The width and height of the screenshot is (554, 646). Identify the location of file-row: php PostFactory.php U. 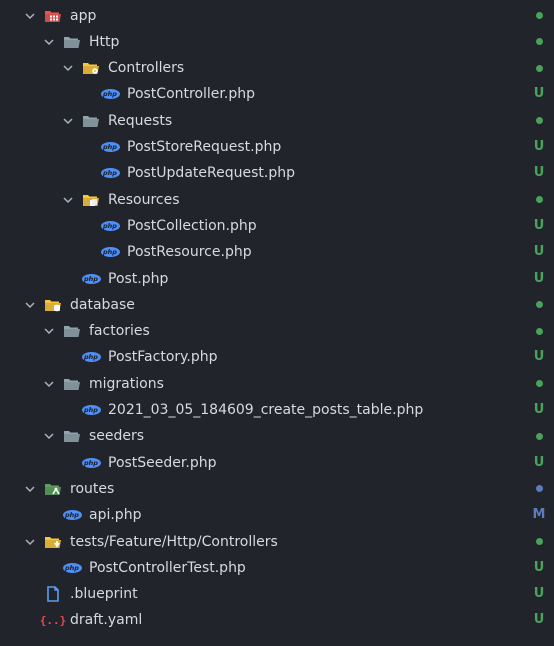
(277, 357).